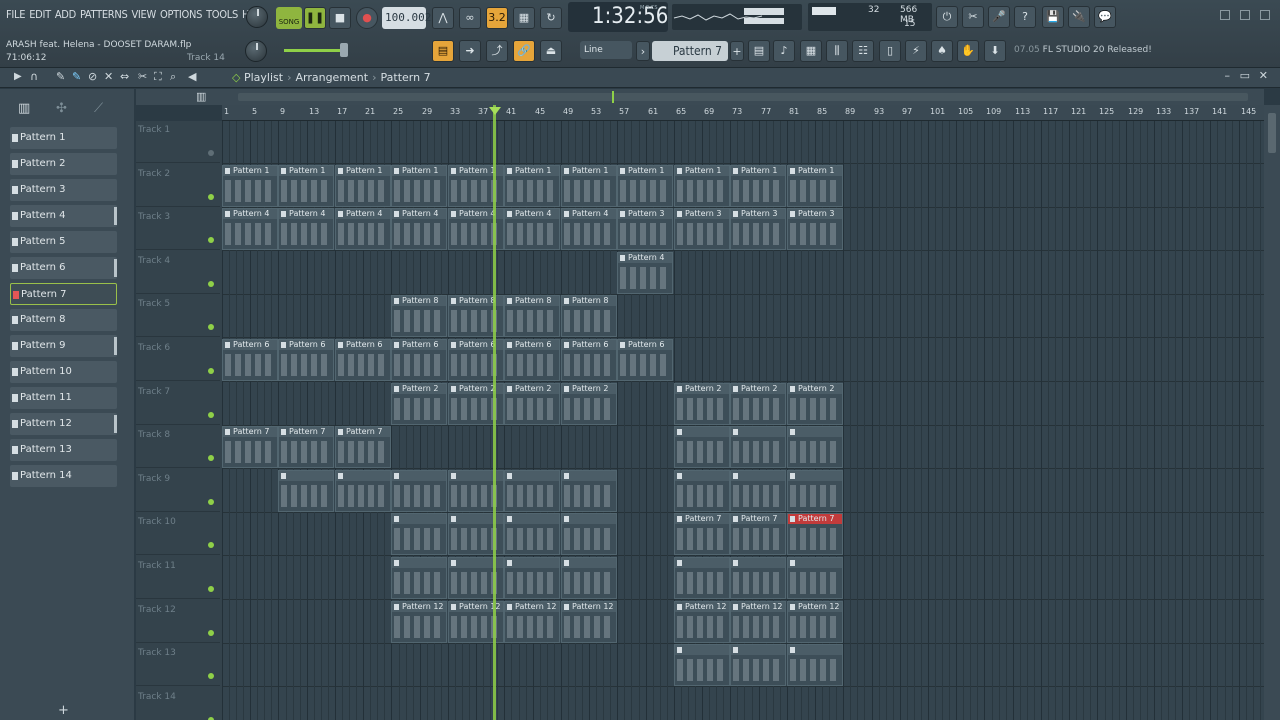 The width and height of the screenshot is (1280, 720). Describe the element at coordinates (63, 242) in the screenshot. I see `pattern-item: Pattern 5` at that location.